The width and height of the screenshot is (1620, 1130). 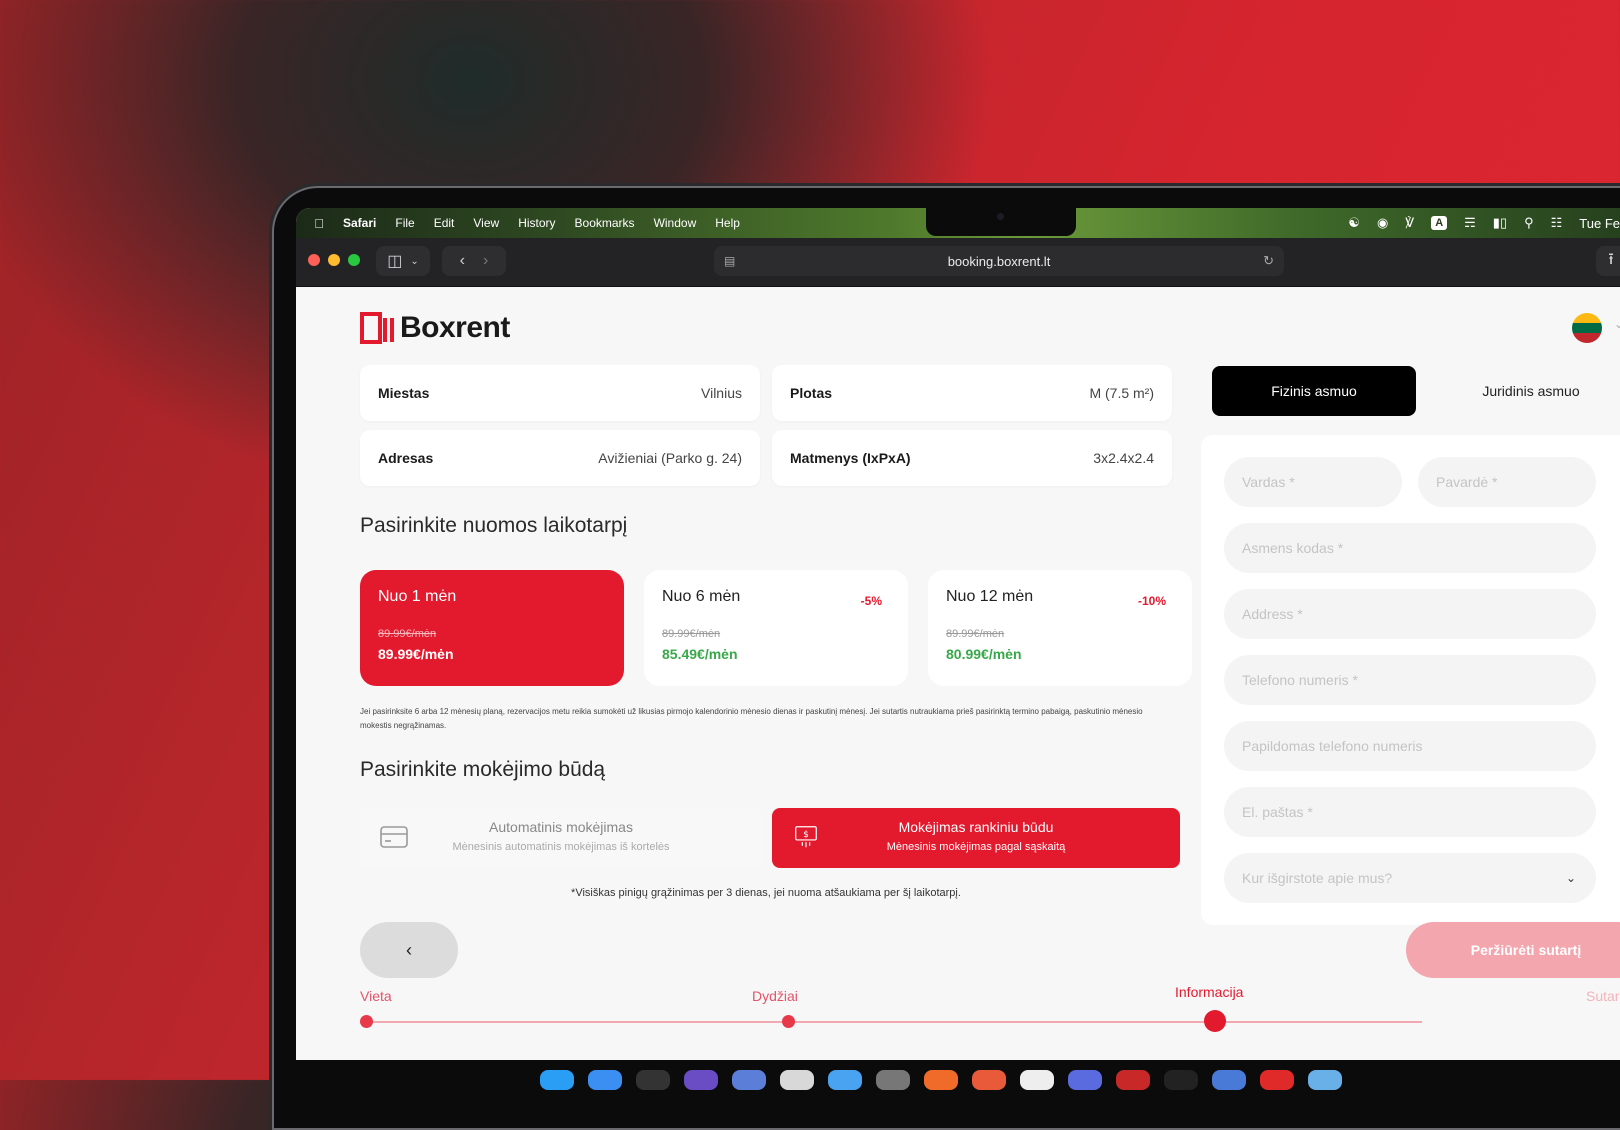 I want to click on url-text: booking.boxrent.lt, so click(x=999, y=261).